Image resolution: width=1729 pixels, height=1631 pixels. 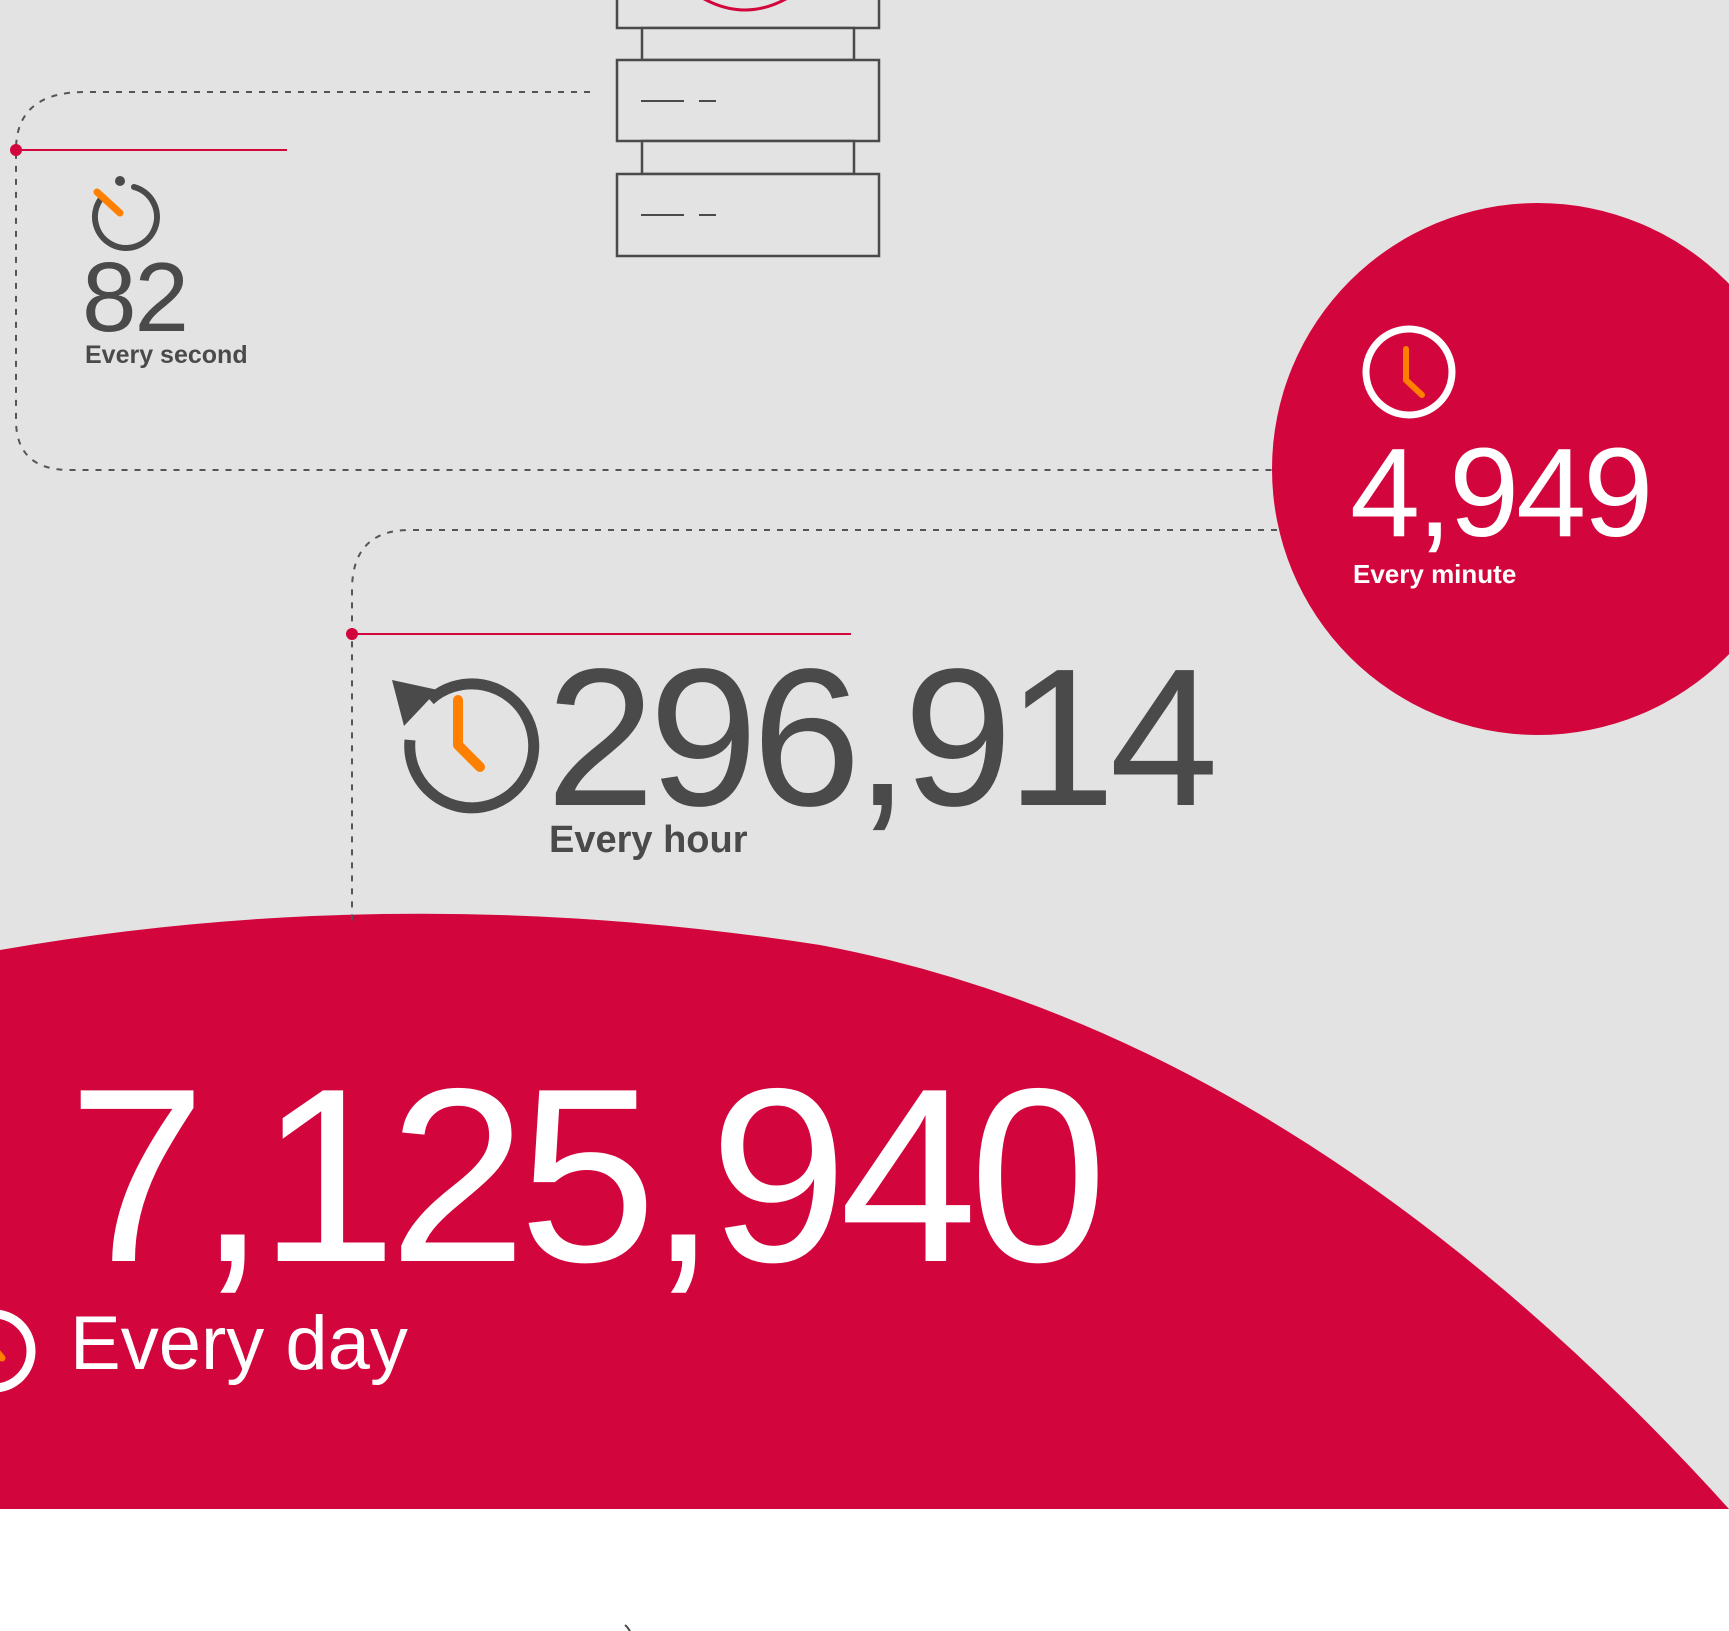 I want to click on footer-mark, so click(x=627, y=1627).